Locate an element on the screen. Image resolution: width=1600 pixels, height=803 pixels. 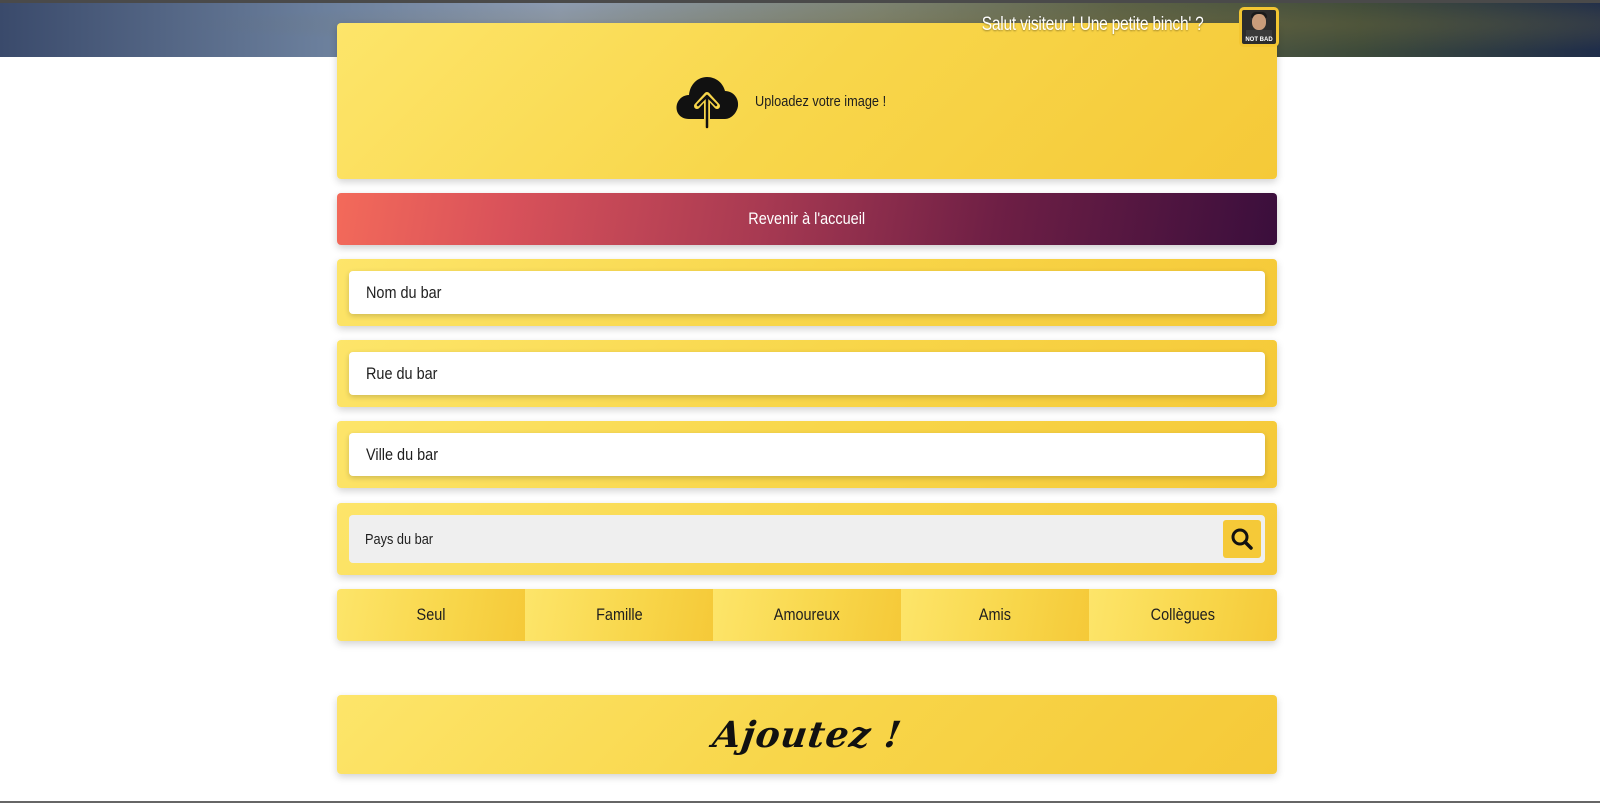
search-button is located at coordinates (1242, 539).